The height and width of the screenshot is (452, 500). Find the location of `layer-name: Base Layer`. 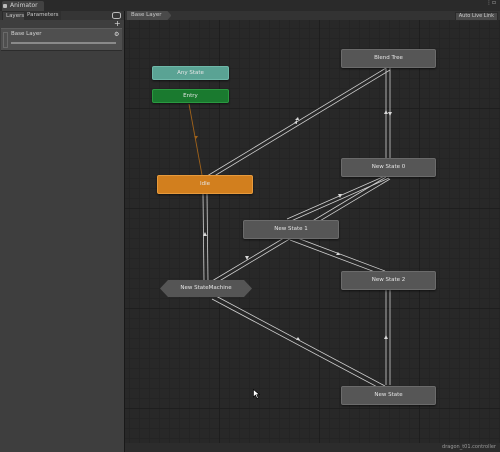

layer-name: Base Layer is located at coordinates (26, 34).